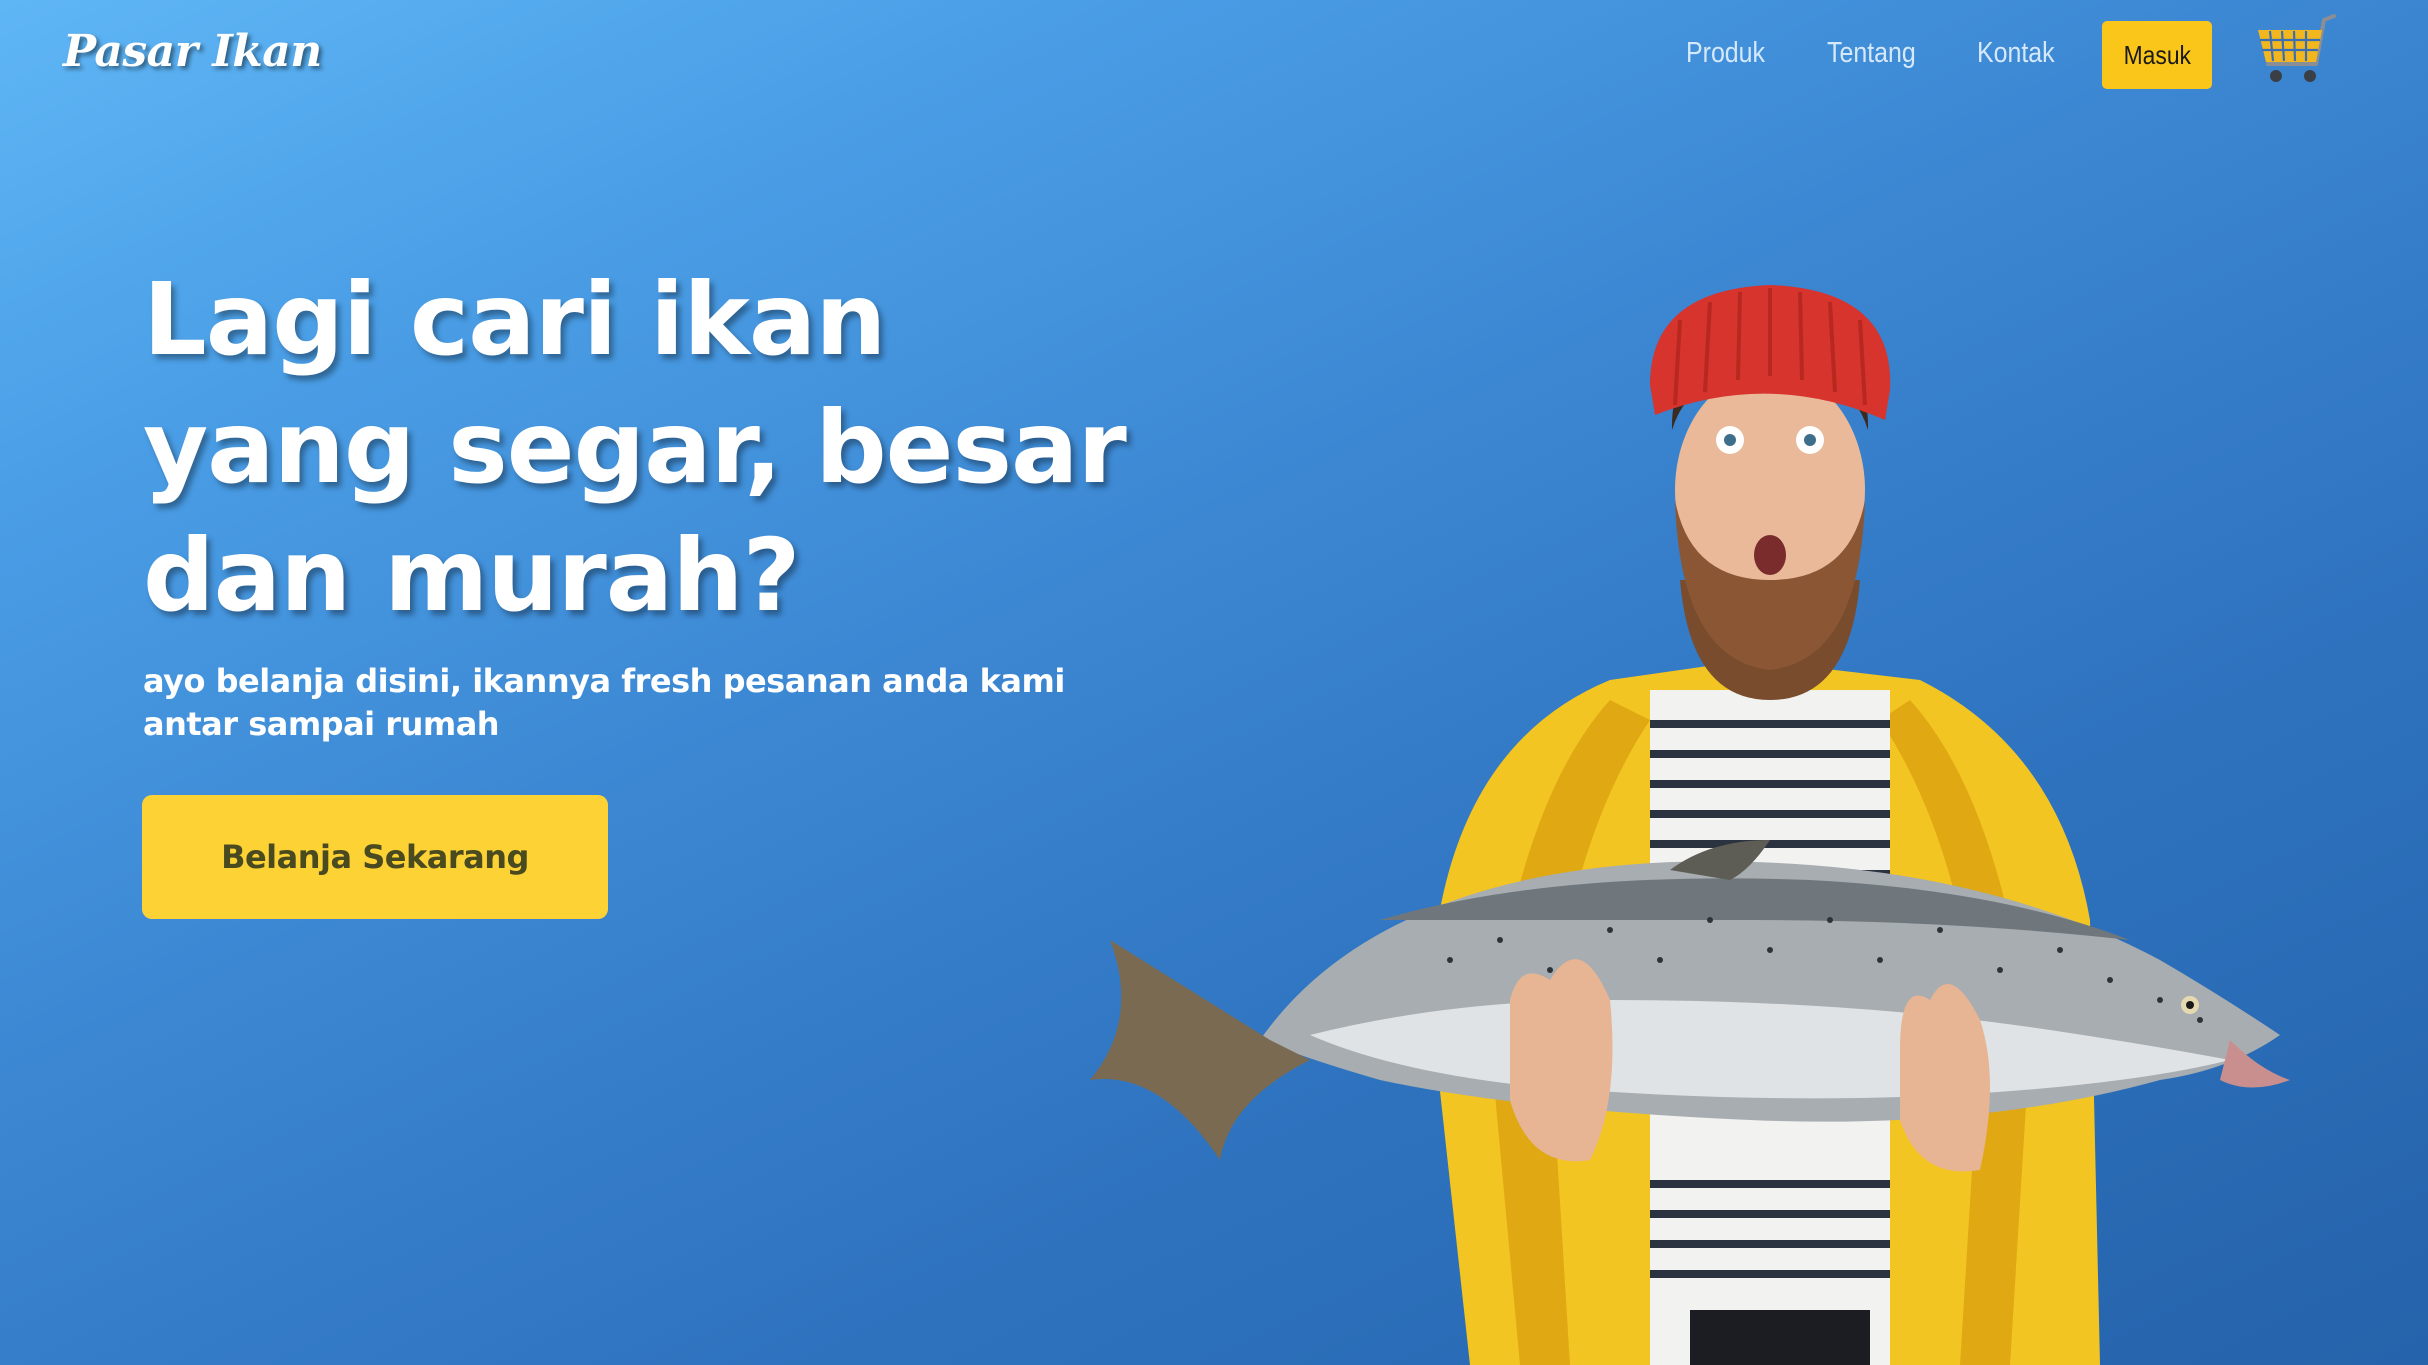 This screenshot has height=1365, width=2428. Describe the element at coordinates (1214, 55) in the screenshot. I see `top-navbar: Pasar Ikan Produk Tentang Kontak Masuk` at that location.